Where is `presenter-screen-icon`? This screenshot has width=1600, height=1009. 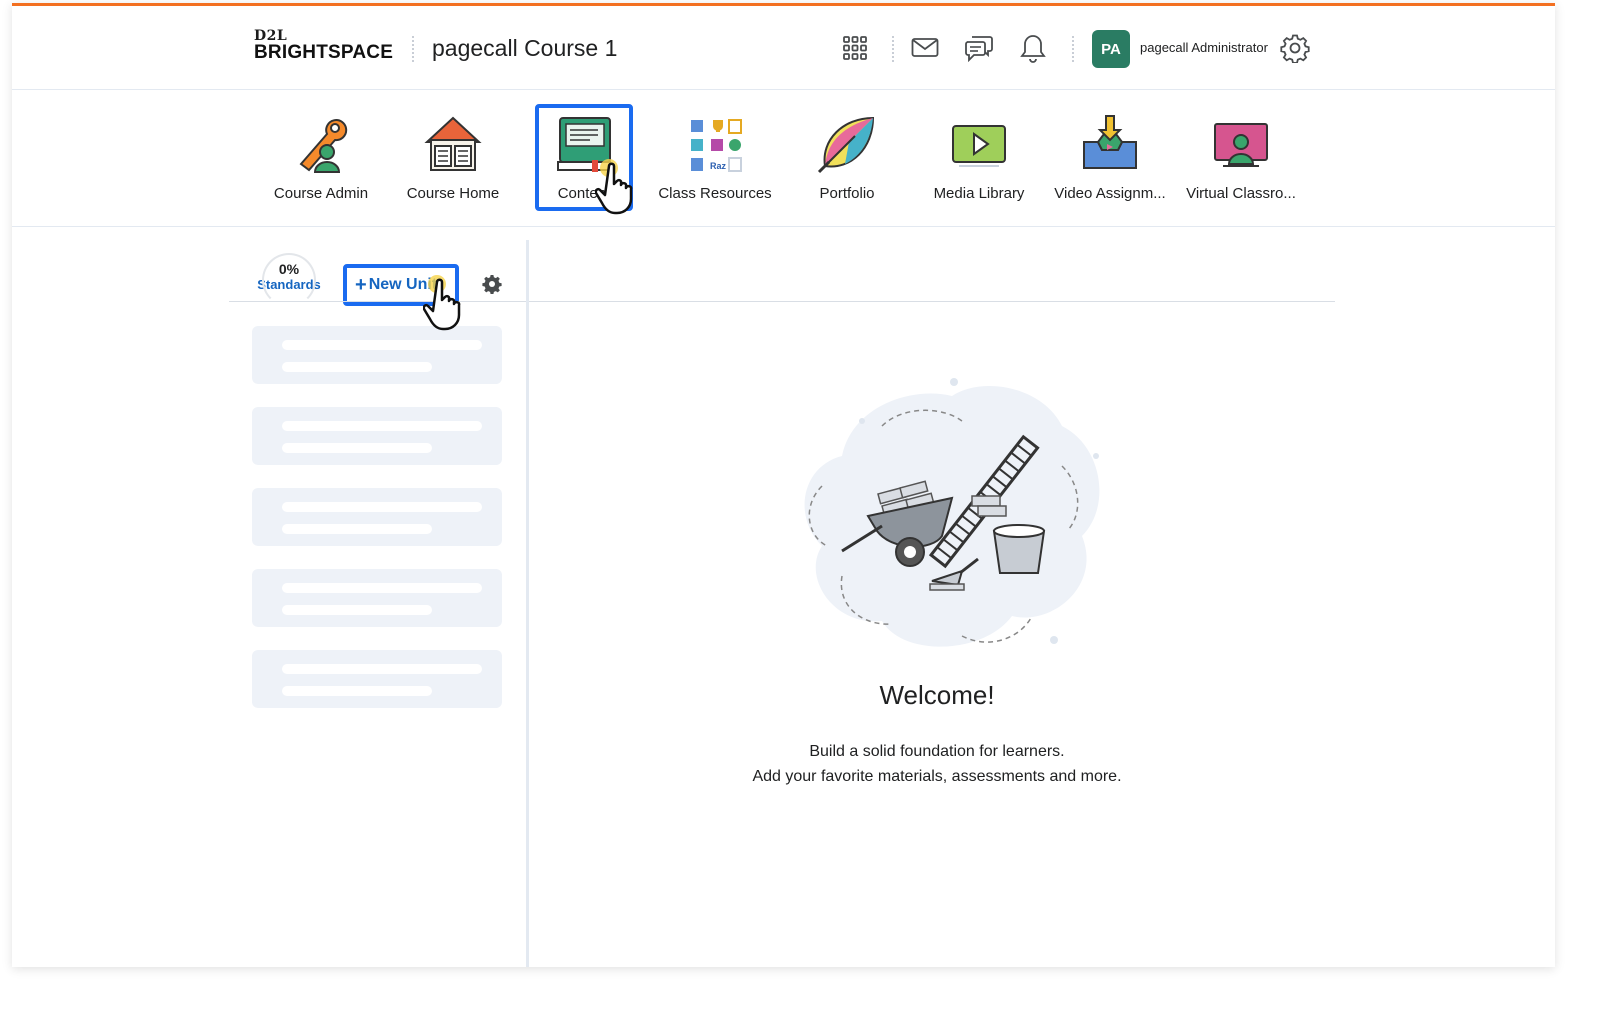
presenter-screen-icon is located at coordinates (1241, 144).